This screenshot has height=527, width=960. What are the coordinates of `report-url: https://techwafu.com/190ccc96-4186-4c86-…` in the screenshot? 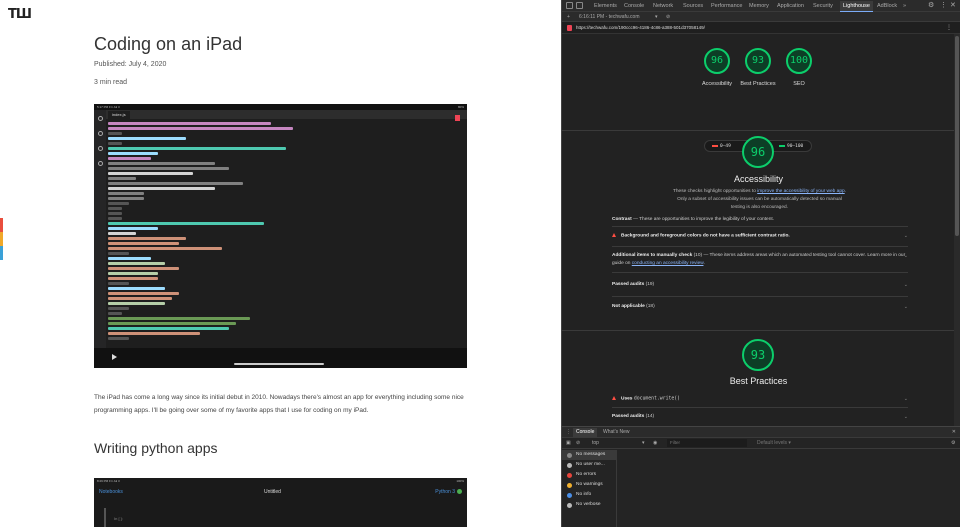 It's located at (640, 27).